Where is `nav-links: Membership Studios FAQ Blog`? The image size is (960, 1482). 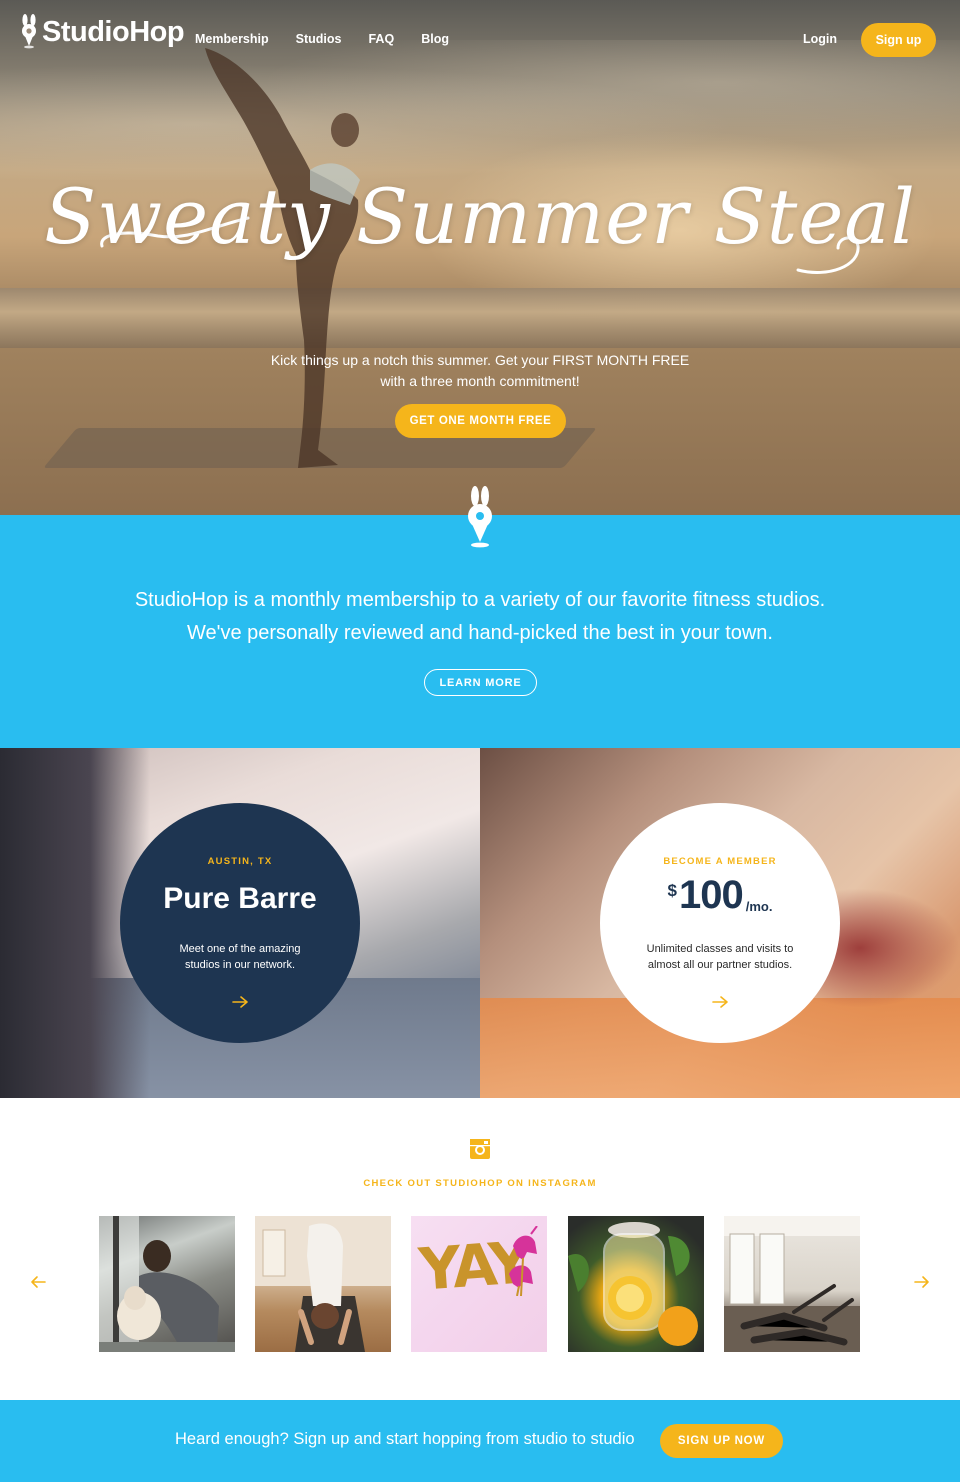
nav-links: Membership Studios FAQ Blog is located at coordinates (335, 39).